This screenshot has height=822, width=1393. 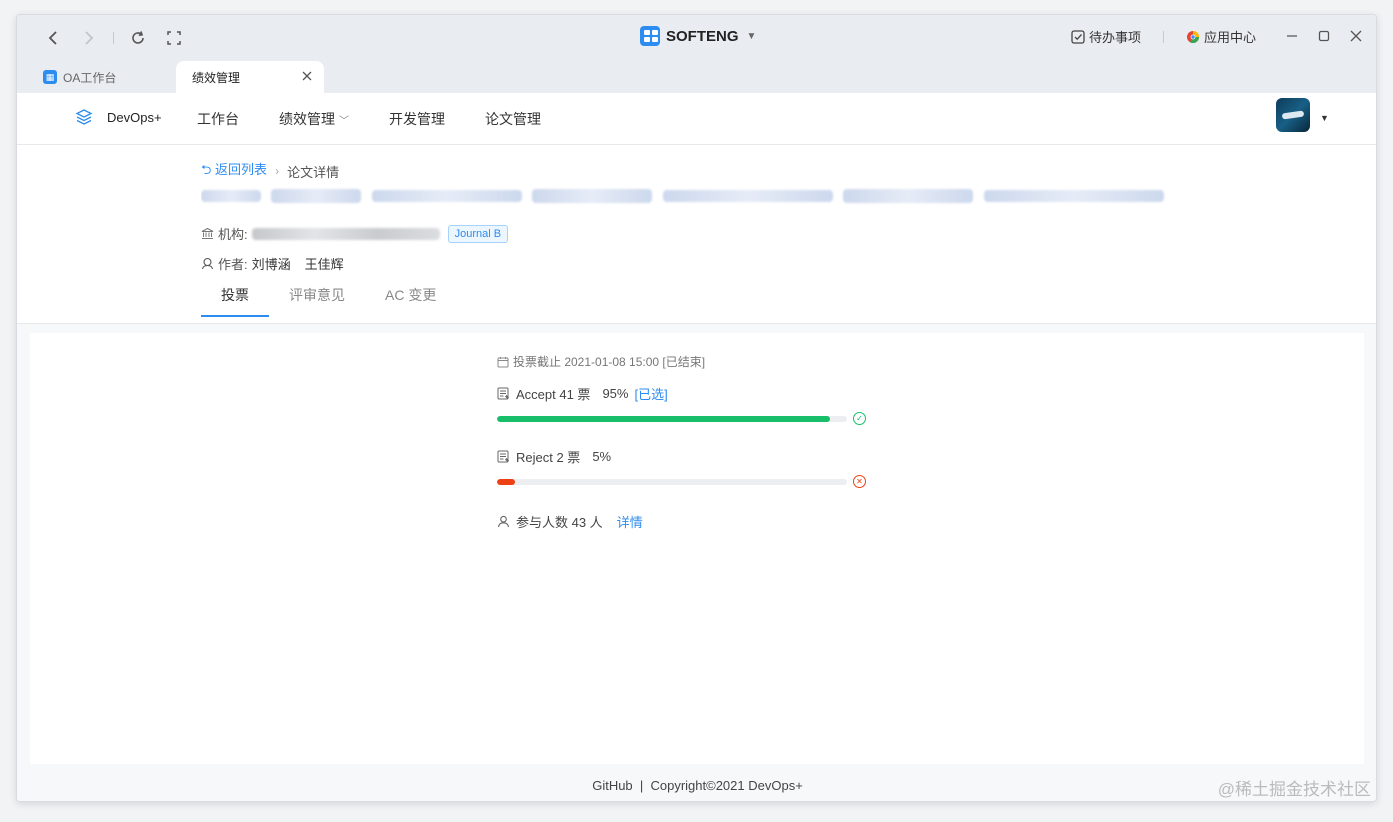 I want to click on title-bar: SOFTENG ▼ 待办事项 应用中心, so click(x=696, y=38).